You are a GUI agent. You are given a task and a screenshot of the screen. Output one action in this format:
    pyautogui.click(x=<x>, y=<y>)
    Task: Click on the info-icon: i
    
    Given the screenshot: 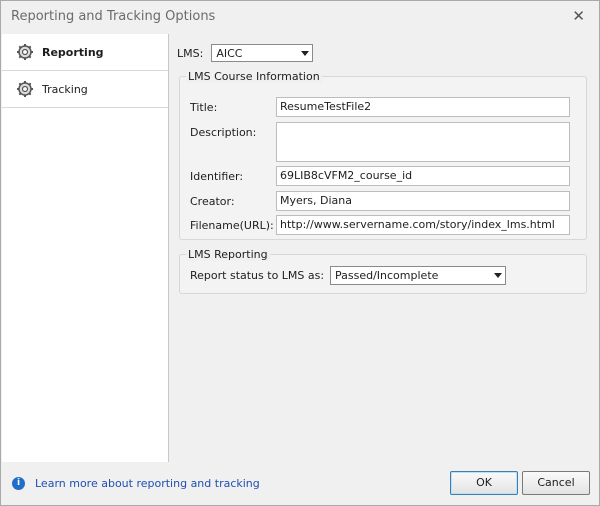 What is the action you would take?
    pyautogui.click(x=18, y=483)
    